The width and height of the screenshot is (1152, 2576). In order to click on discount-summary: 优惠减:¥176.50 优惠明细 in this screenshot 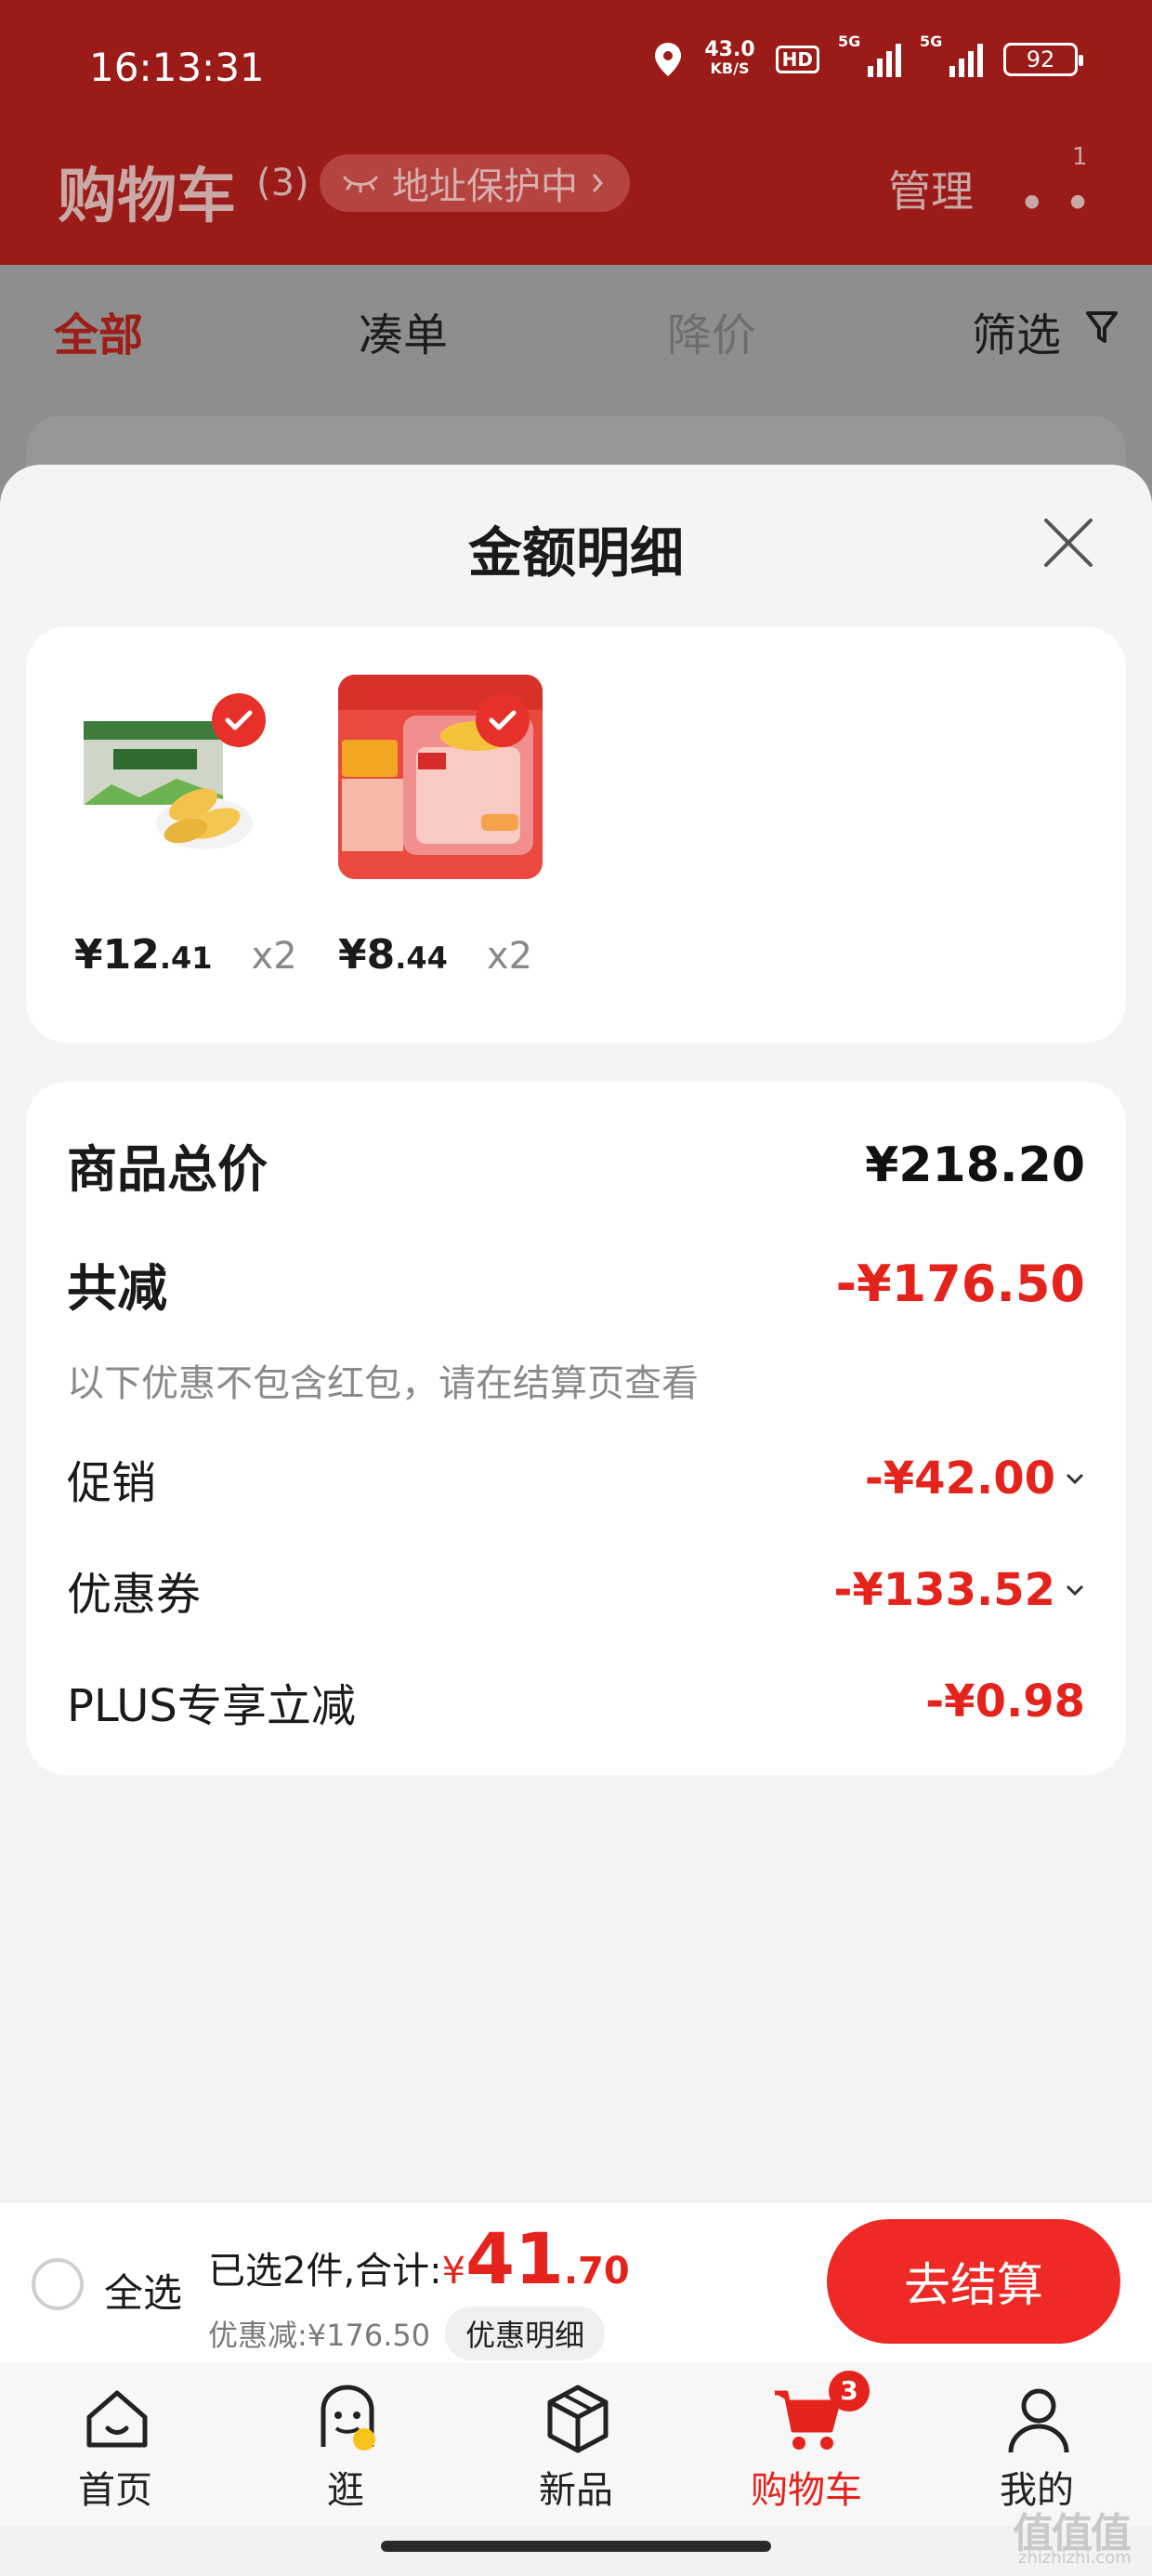, I will do `click(407, 2333)`.